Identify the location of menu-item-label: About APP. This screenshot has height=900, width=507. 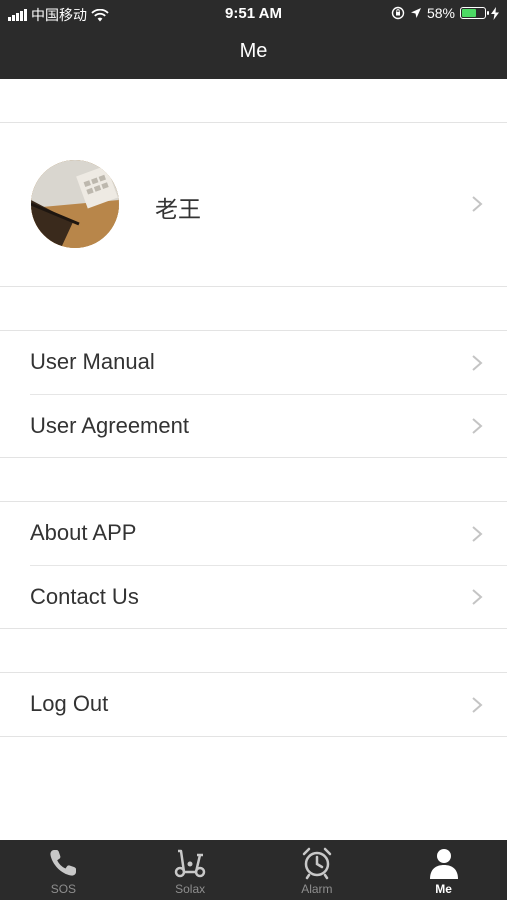
(83, 532).